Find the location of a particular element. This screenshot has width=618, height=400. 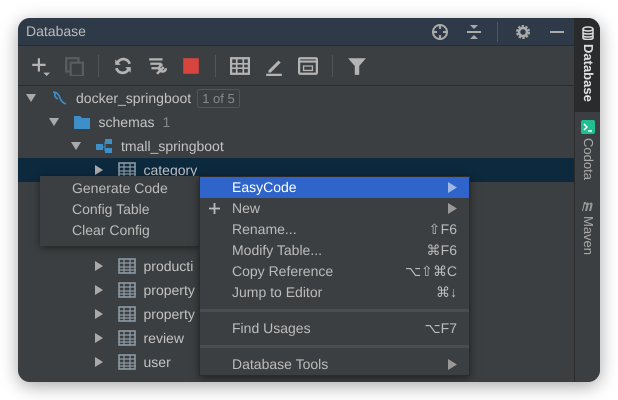

tree-label: docker_springboot is located at coordinates (134, 98).